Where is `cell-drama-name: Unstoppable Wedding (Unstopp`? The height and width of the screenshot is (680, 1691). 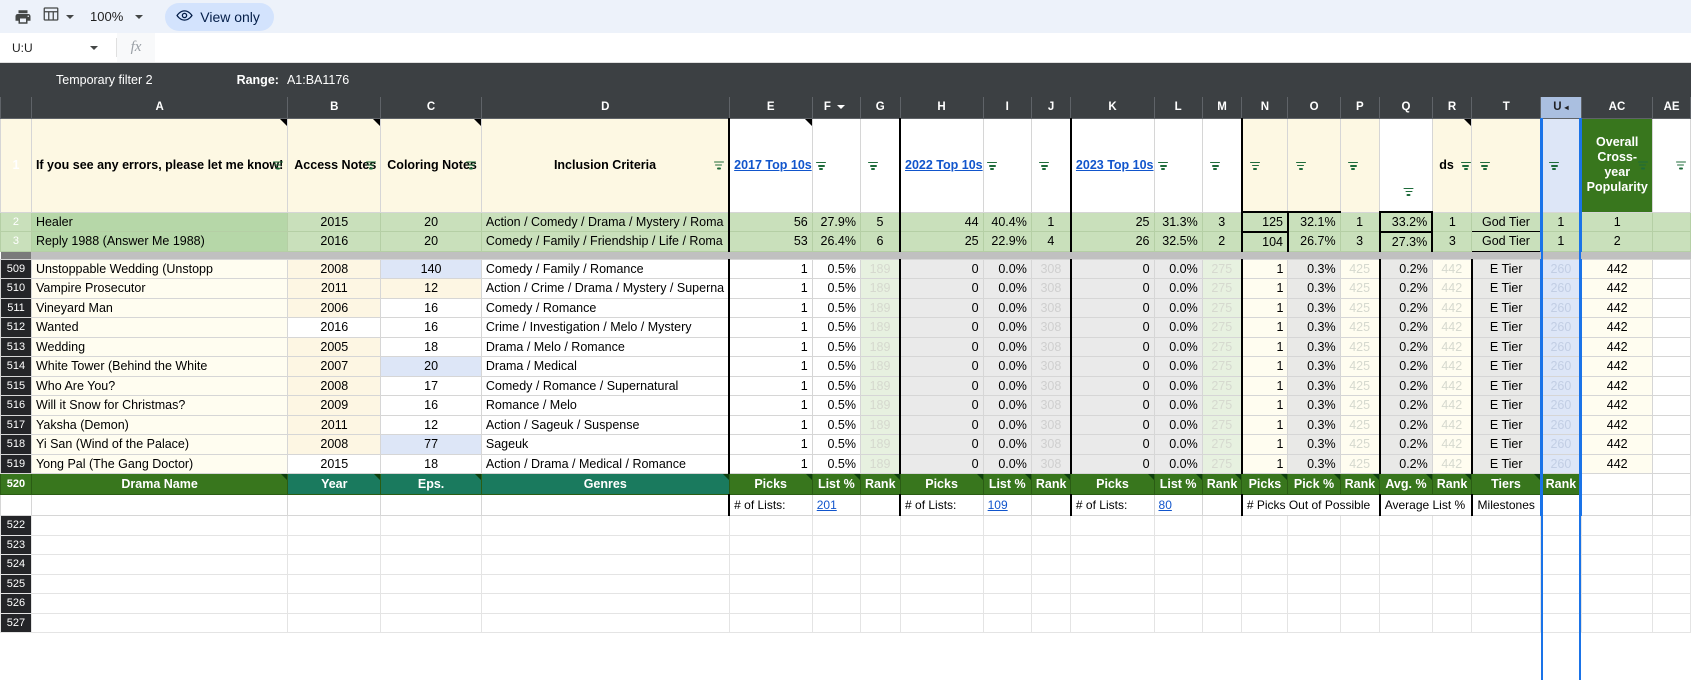 cell-drama-name: Unstoppable Wedding (Unstopp is located at coordinates (159, 268).